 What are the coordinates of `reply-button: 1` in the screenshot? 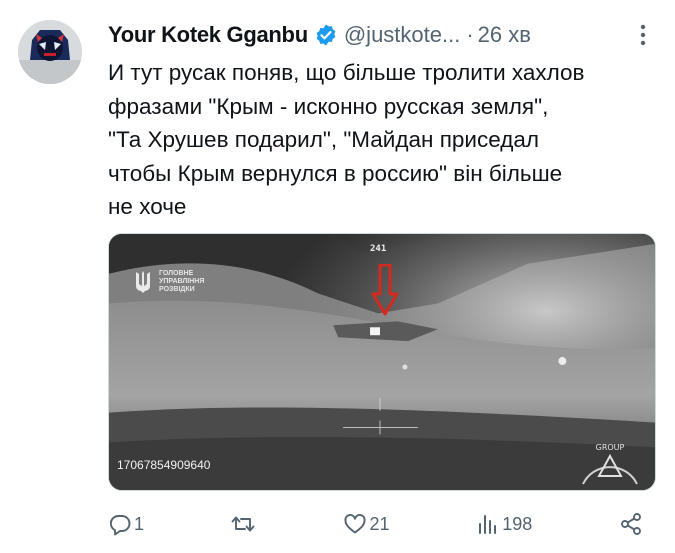 It's located at (126, 524).